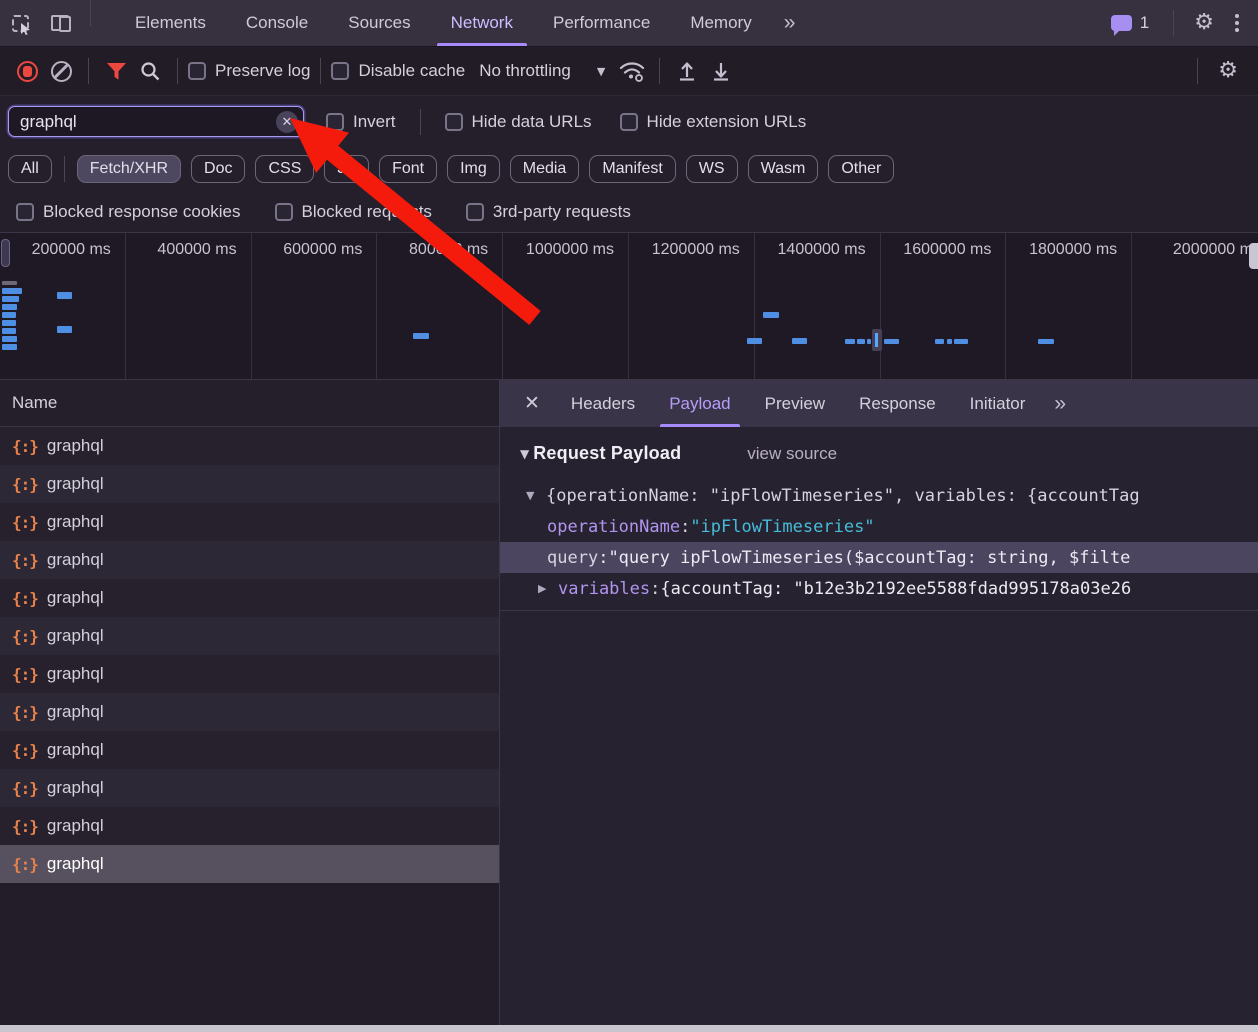  I want to click on overview-left-handle, so click(5, 253).